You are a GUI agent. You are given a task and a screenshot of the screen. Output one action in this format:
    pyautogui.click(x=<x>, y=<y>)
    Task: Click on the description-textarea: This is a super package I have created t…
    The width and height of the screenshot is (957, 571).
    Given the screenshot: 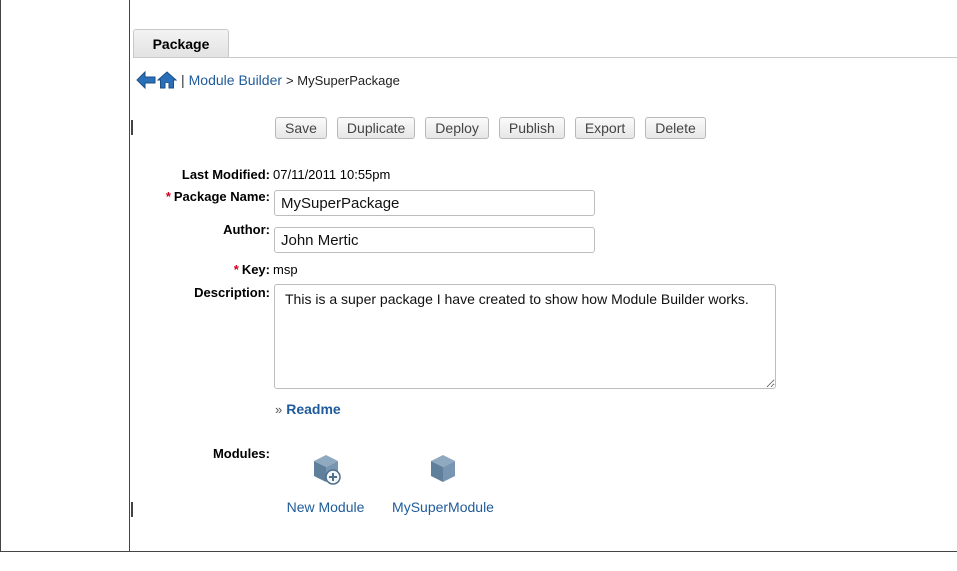 What is the action you would take?
    pyautogui.click(x=525, y=336)
    